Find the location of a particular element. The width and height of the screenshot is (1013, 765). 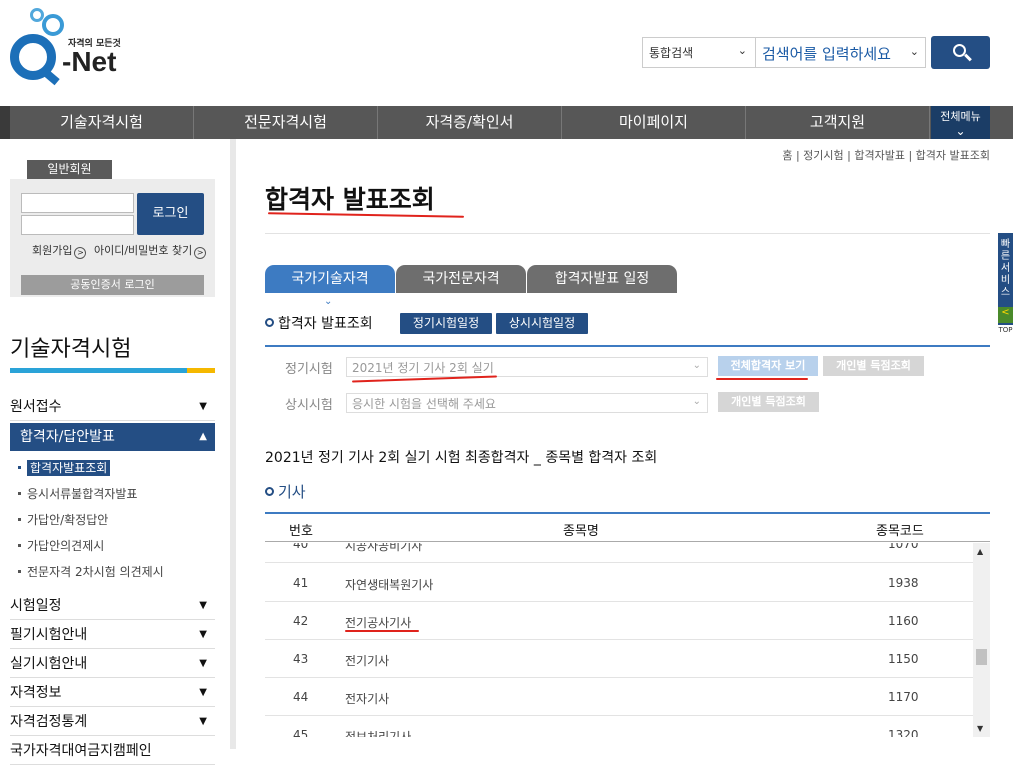

tab-national-prof: 국가전문자격 is located at coordinates (461, 279).